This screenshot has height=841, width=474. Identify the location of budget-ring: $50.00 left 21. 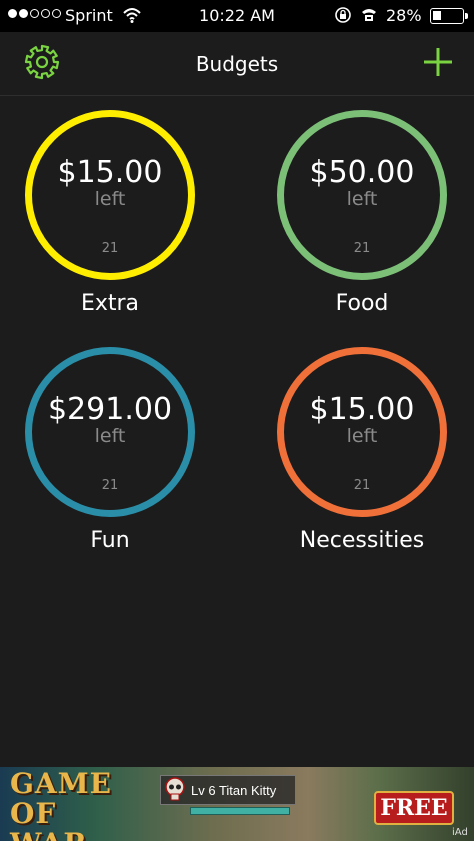
(362, 195).